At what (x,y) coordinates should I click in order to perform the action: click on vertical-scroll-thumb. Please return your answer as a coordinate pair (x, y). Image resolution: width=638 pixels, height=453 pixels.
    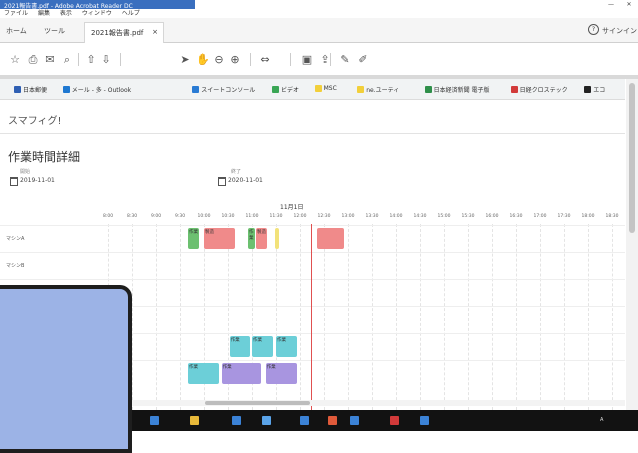
    Looking at the image, I should click on (632, 158).